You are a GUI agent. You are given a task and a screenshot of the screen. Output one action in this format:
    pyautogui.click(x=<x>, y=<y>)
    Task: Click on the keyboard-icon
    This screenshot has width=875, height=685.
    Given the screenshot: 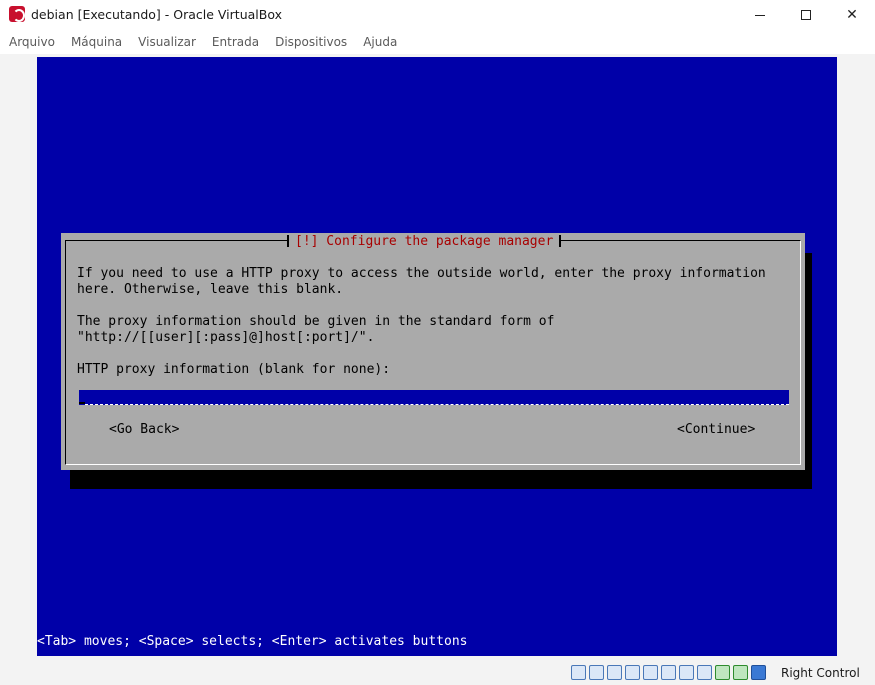 What is the action you would take?
    pyautogui.click(x=758, y=672)
    